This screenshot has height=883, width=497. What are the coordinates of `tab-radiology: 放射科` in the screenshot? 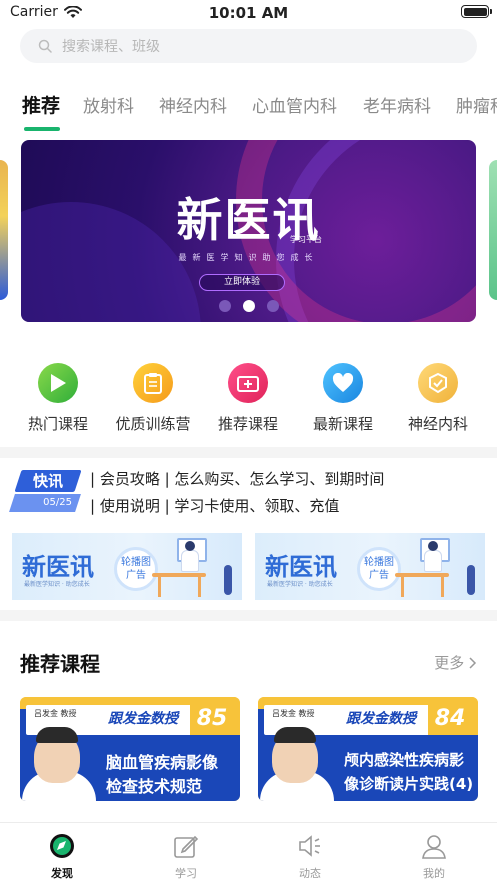 It's located at (108, 104).